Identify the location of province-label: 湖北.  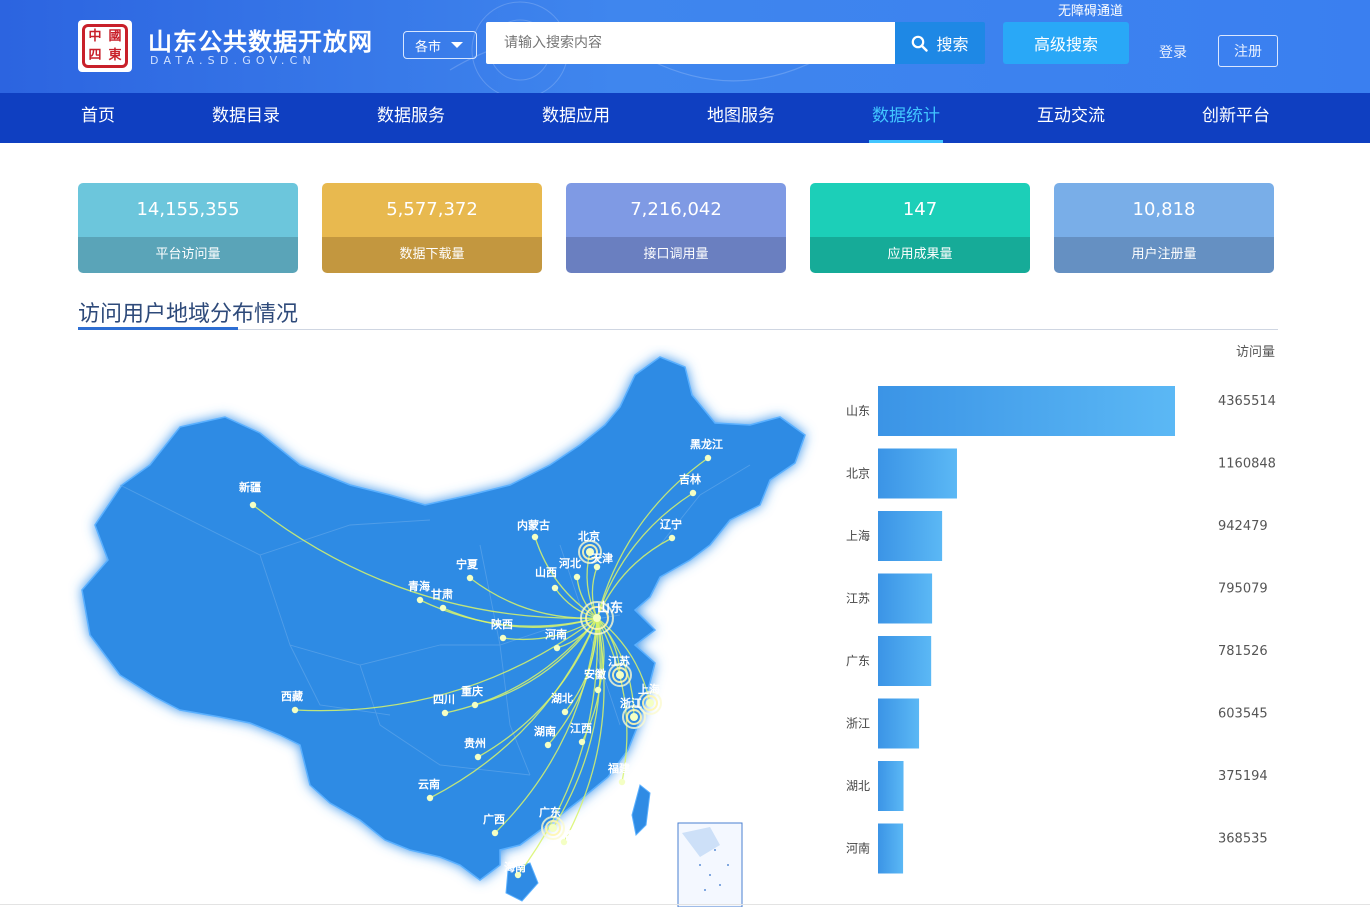
(562, 698).